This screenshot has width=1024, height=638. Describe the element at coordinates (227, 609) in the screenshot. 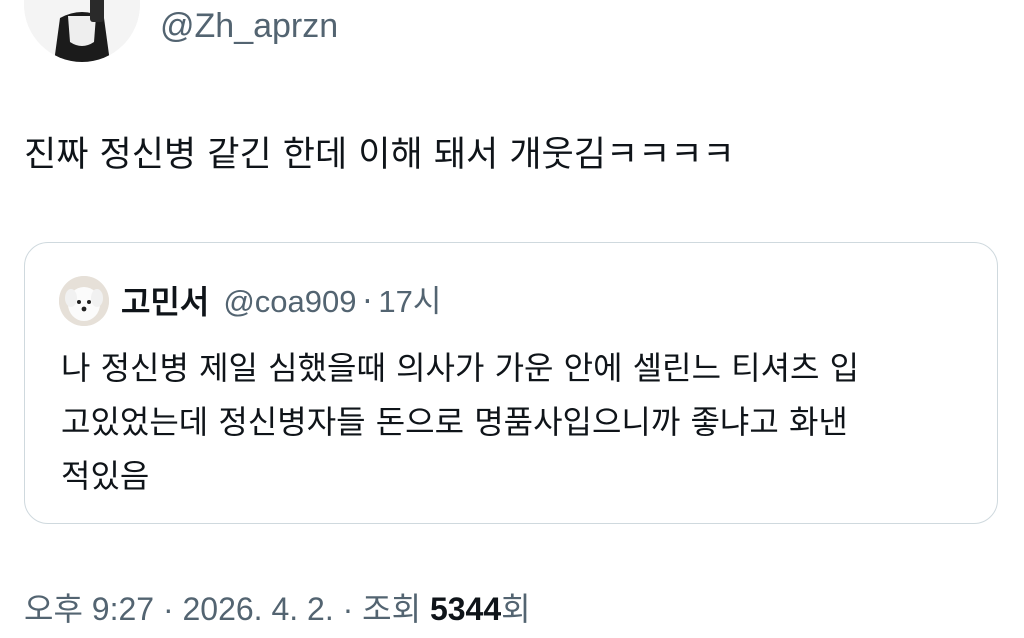

I see `tweet-timestamp: 오후 9:27 · 2026. 4. 2. · 조회` at that location.